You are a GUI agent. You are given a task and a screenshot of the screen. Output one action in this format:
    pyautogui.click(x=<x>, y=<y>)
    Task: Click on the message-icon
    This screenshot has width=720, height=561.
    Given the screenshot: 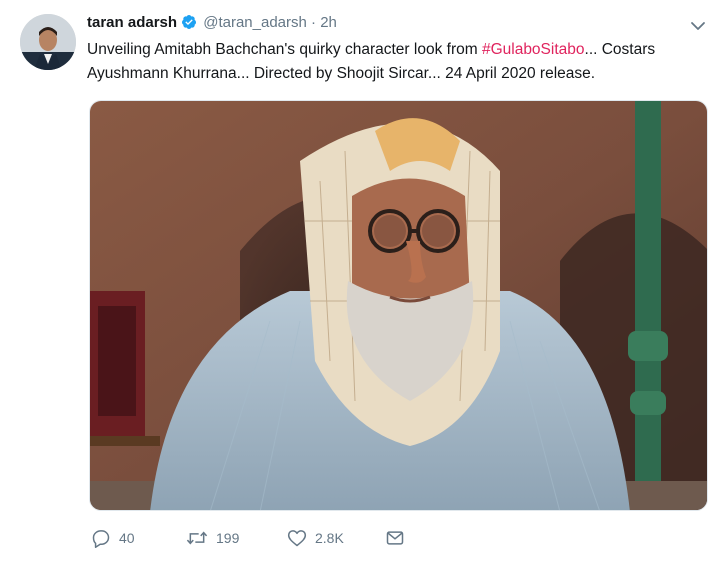 What is the action you would take?
    pyautogui.click(x=395, y=538)
    